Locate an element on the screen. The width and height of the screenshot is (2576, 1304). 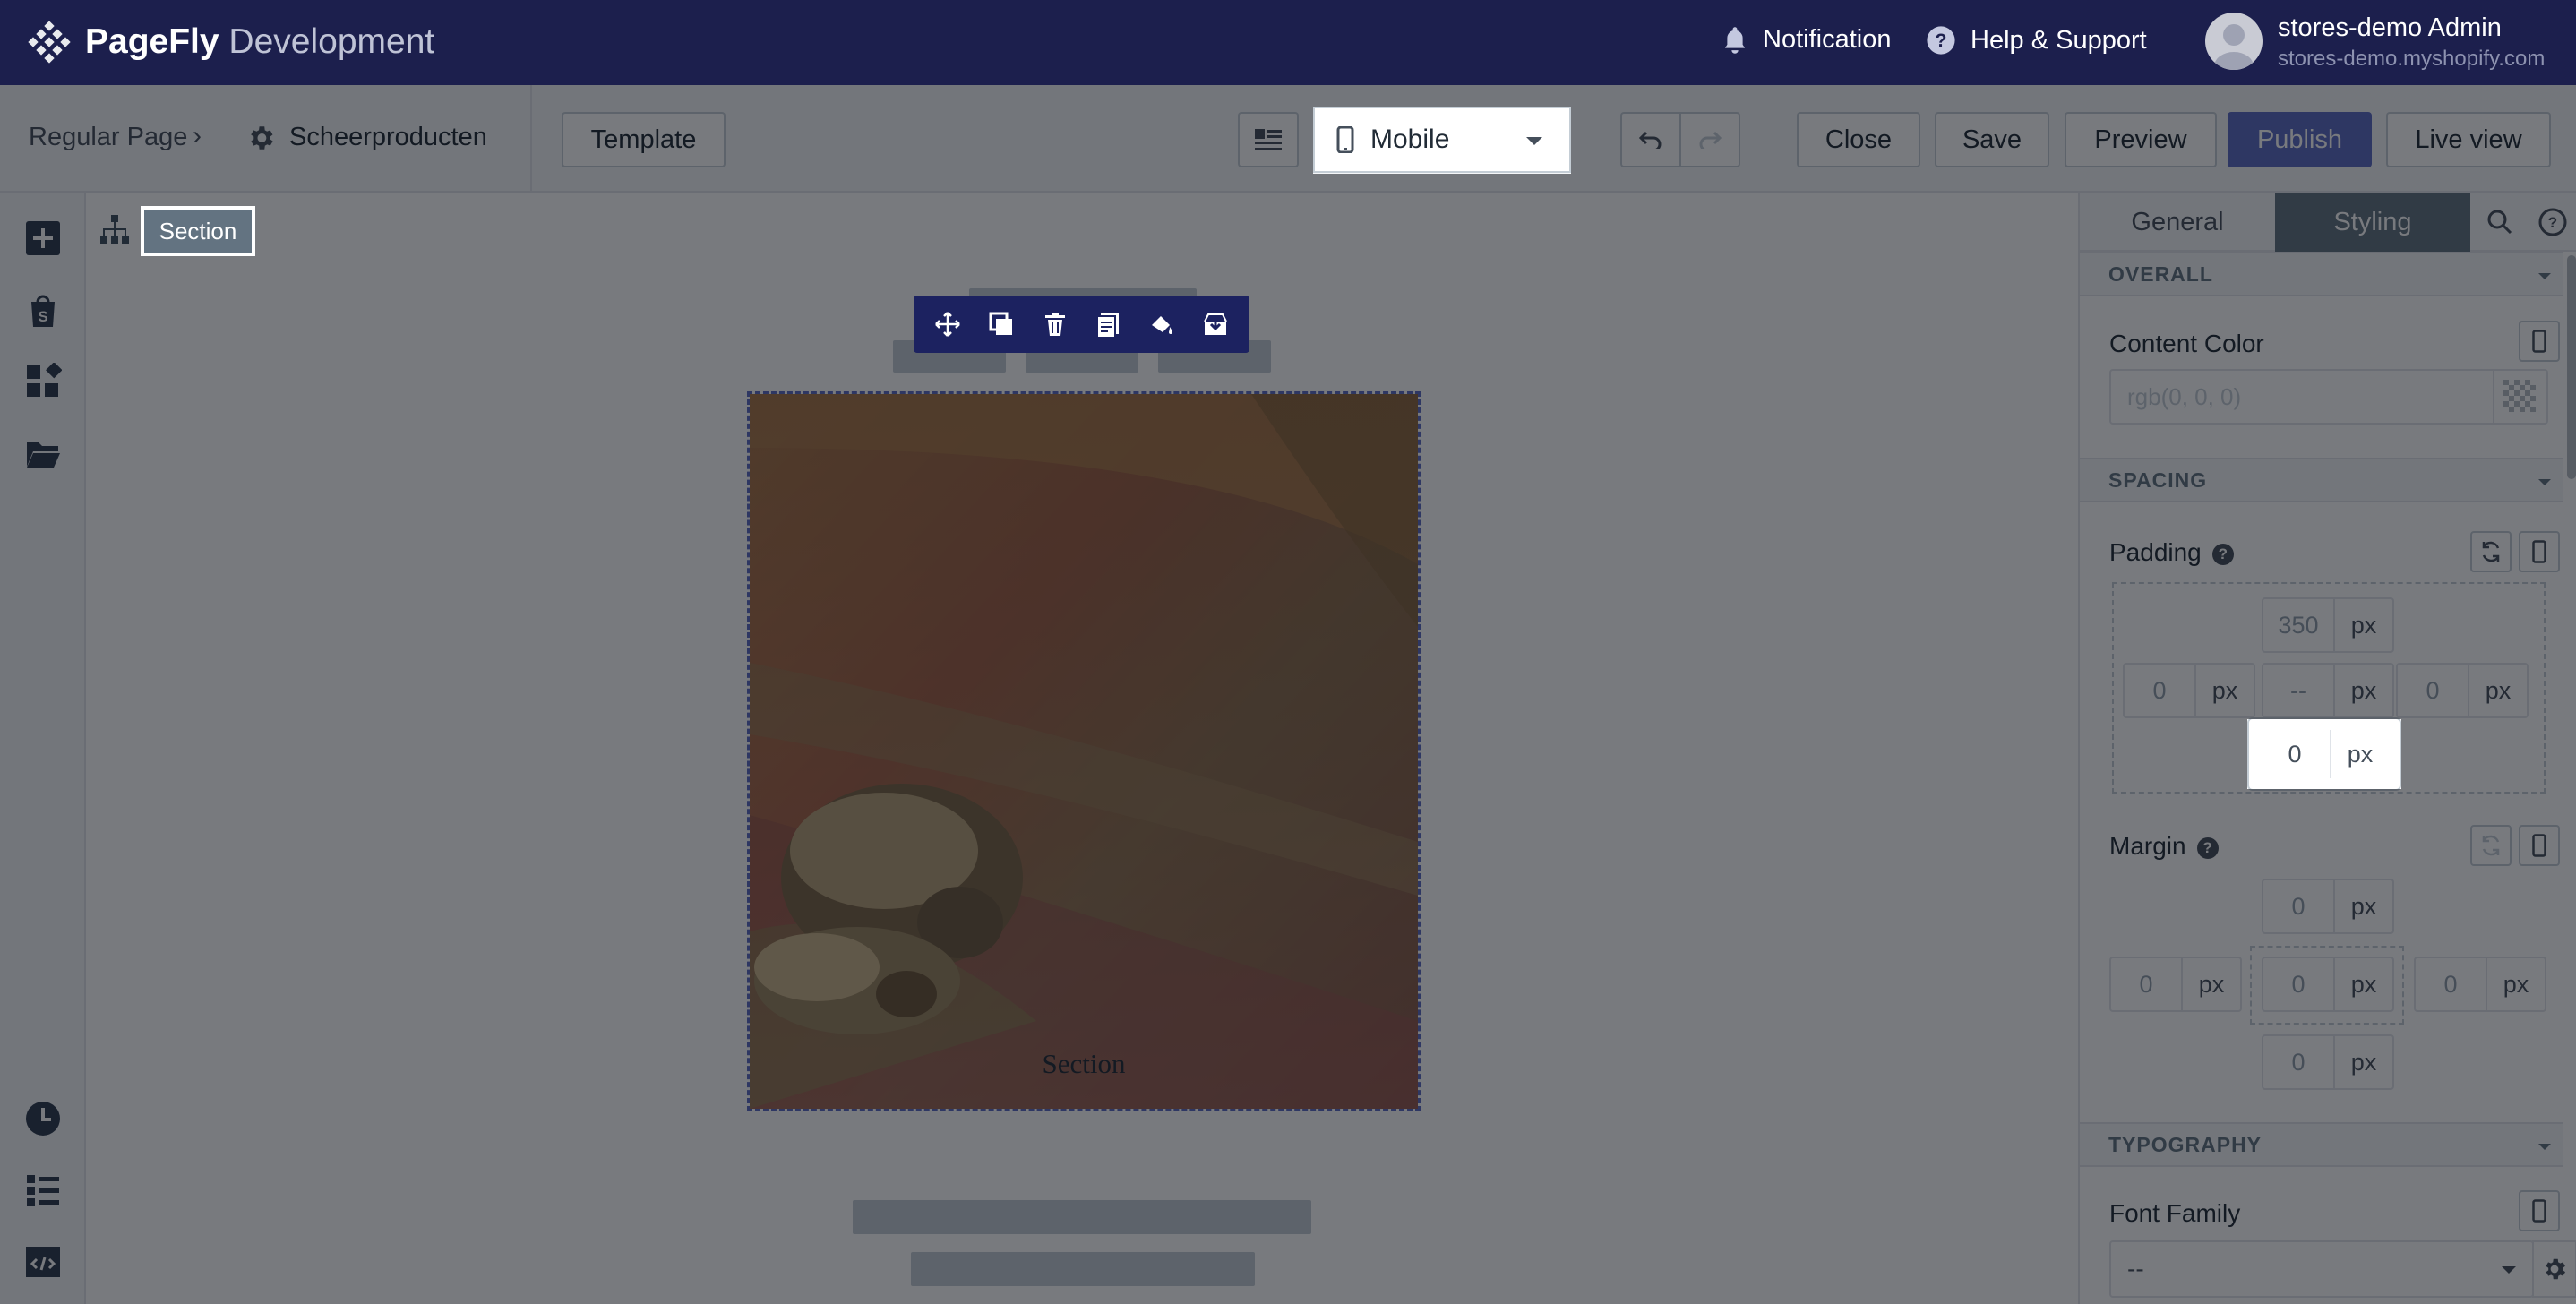
undo-icon is located at coordinates (1650, 140).